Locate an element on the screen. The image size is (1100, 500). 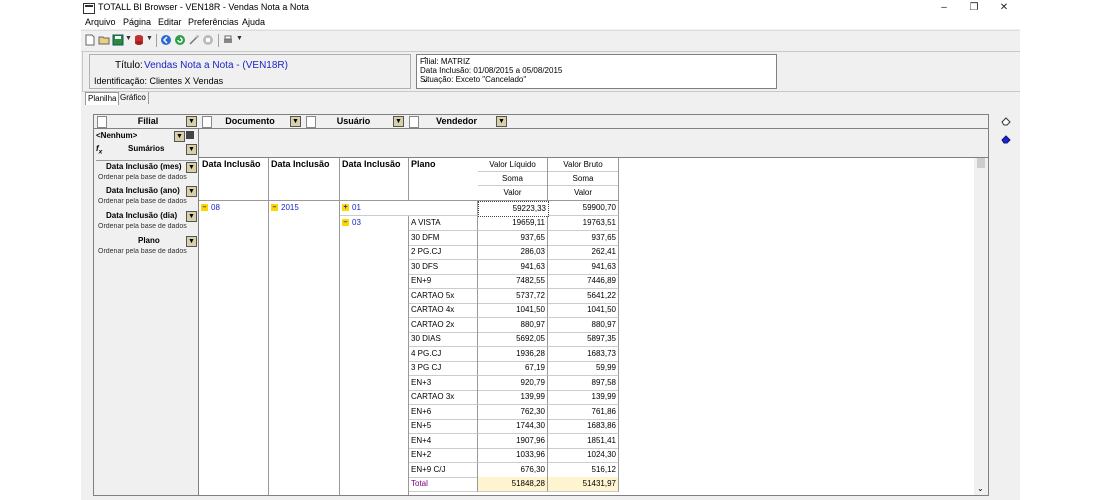
dim-vendedor: Vendedor is located at coordinates (456, 121).